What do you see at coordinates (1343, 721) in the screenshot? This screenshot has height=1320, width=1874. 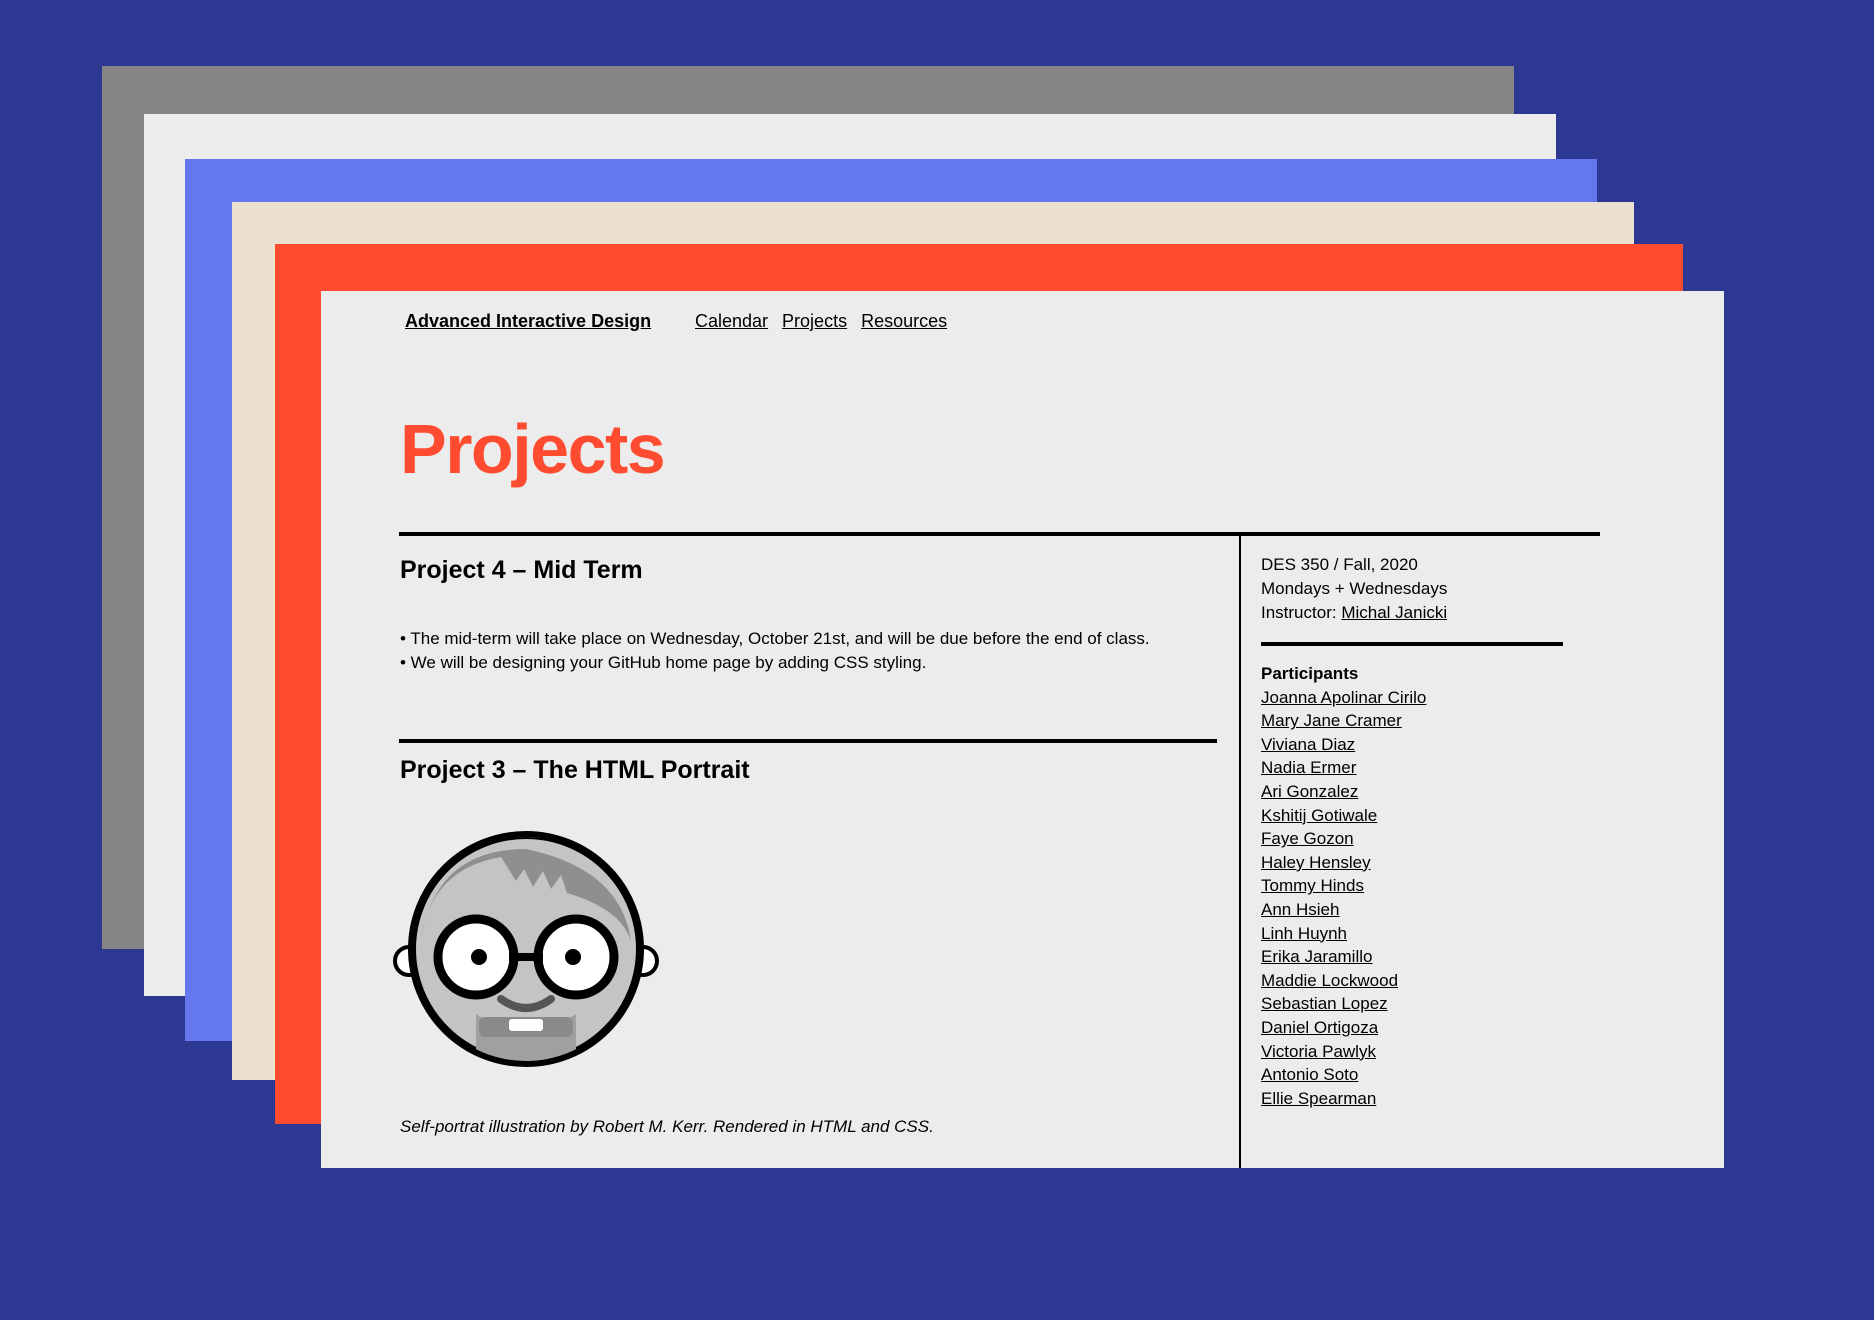 I see `participant-link: Mary Jane Cramer` at bounding box center [1343, 721].